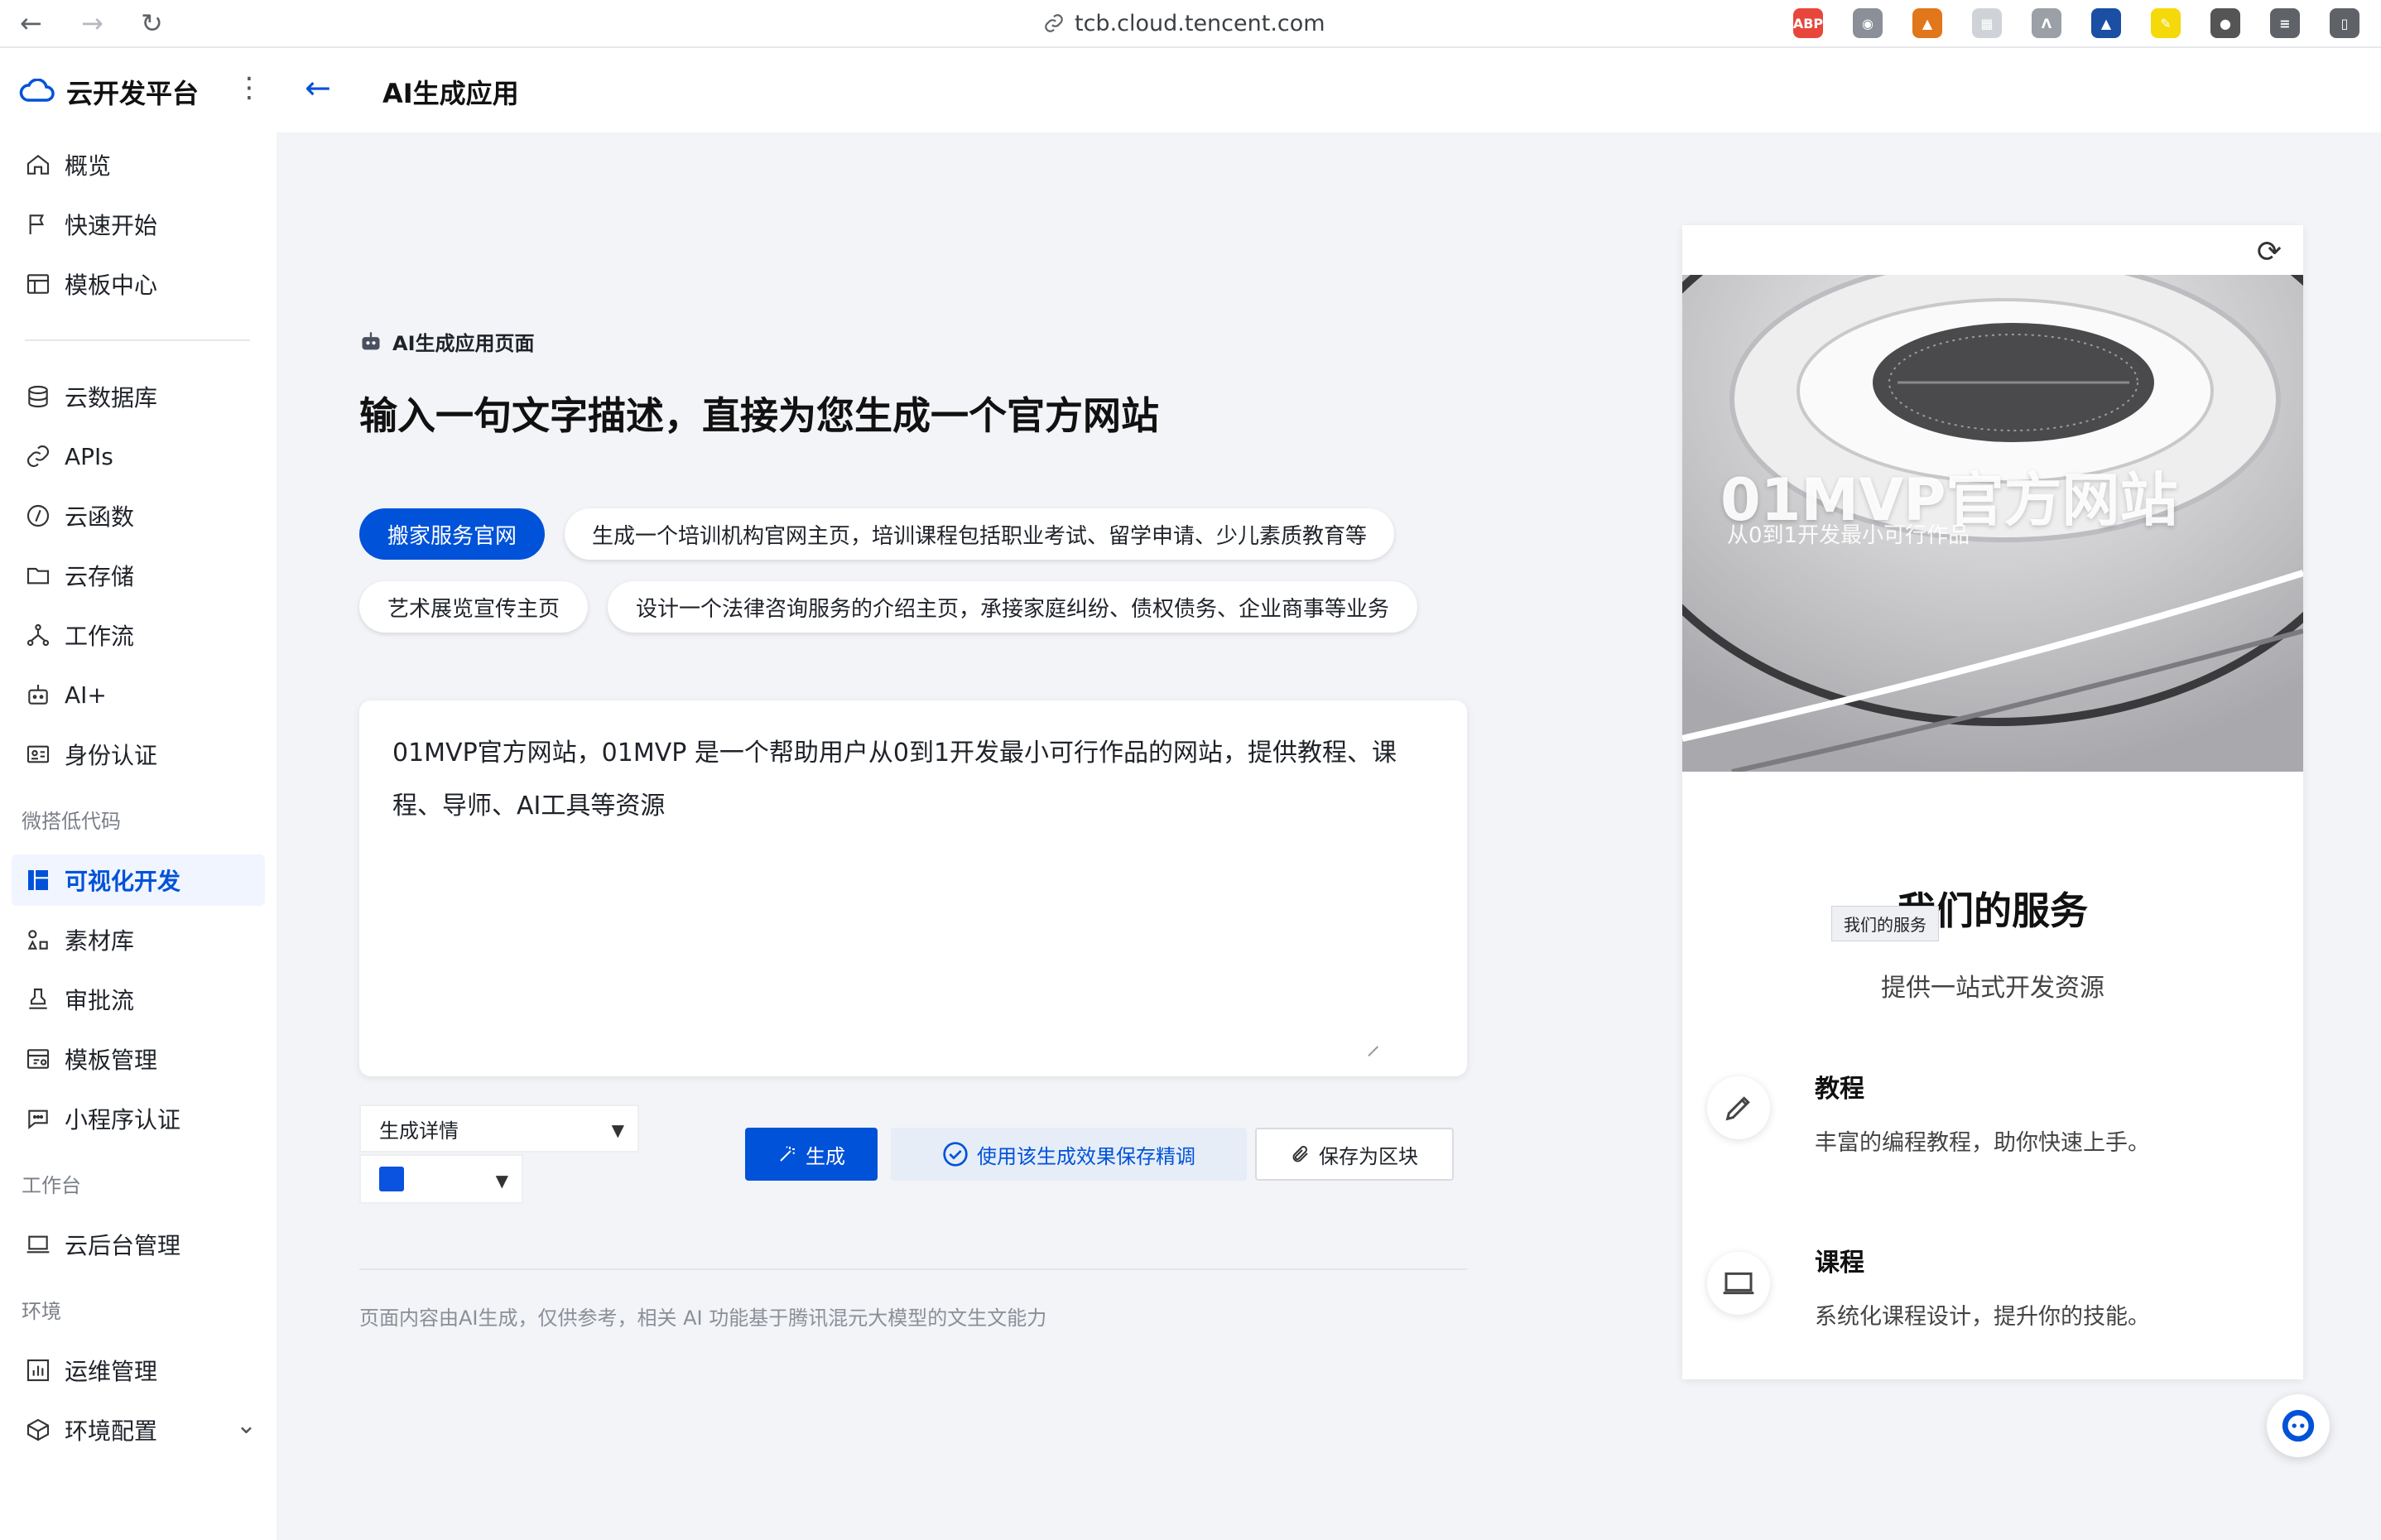  Describe the element at coordinates (1868, 23) in the screenshot. I see `camera-icon: ◉` at that location.